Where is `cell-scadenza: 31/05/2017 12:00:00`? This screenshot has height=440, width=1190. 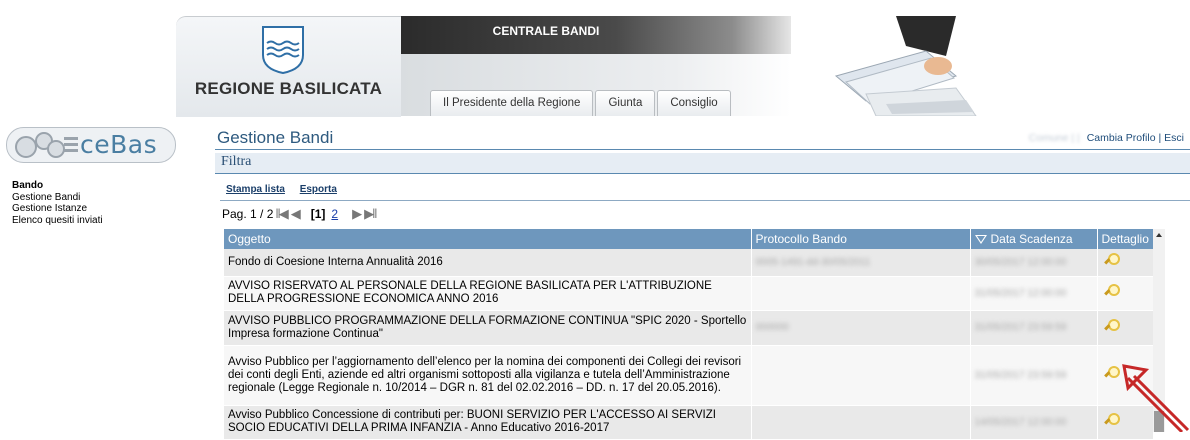
cell-scadenza: 31/05/2017 12:00:00 is located at coordinates (1034, 293).